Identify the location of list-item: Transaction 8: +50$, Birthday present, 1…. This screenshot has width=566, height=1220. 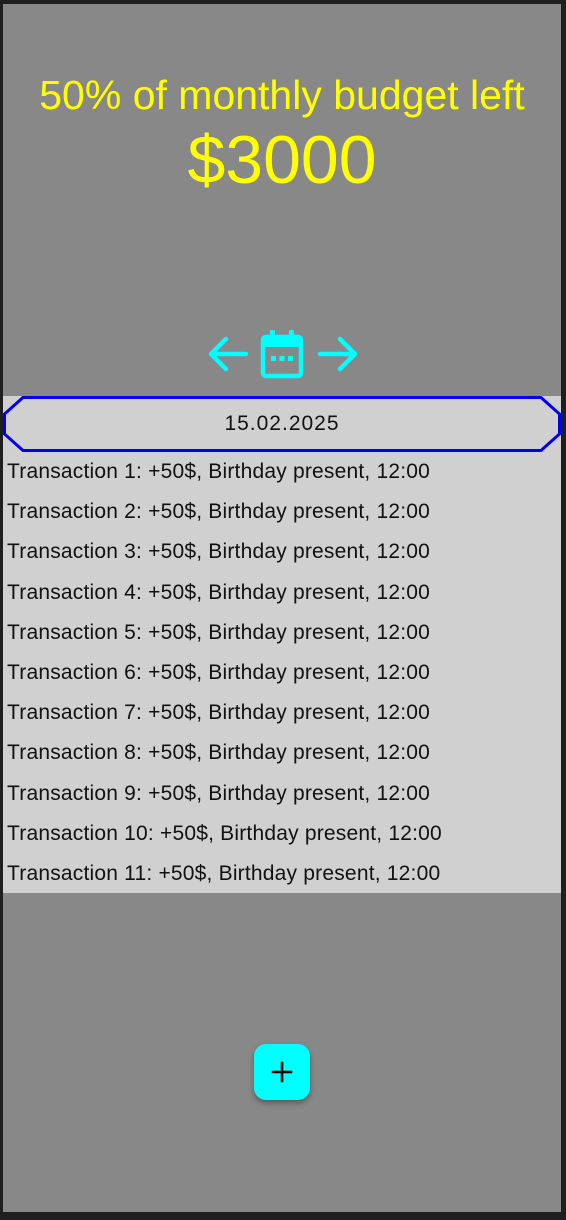
(224, 753).